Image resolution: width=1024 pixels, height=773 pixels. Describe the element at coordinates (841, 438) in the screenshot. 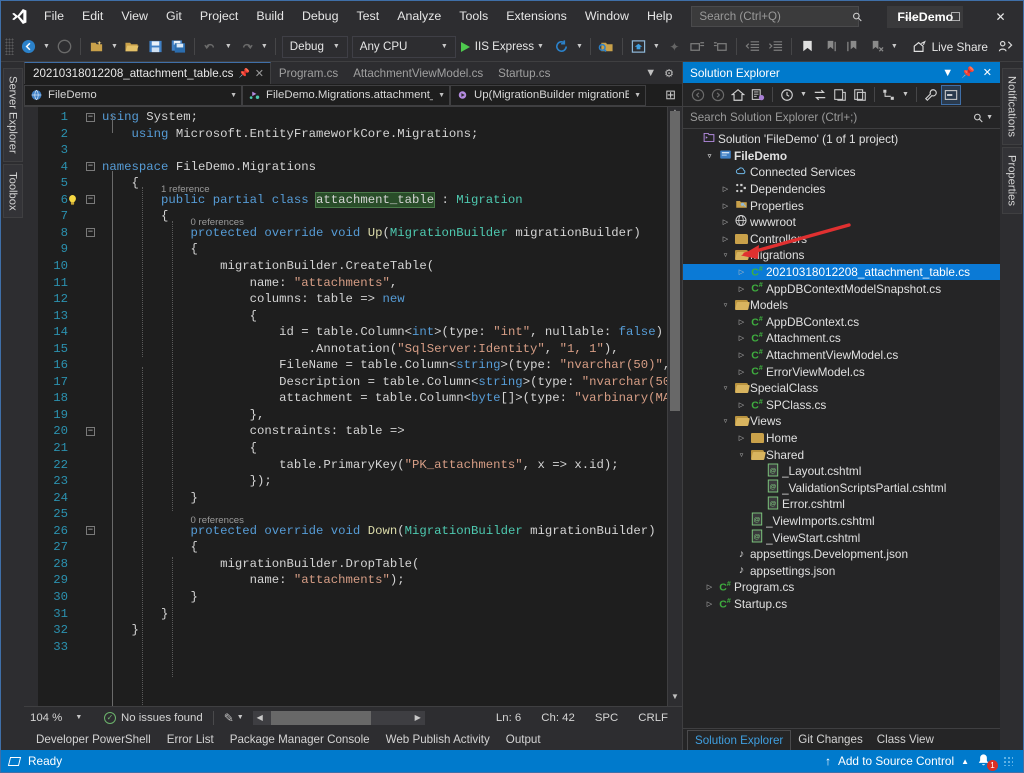

I see `tree-item: ▷ Home` at that location.